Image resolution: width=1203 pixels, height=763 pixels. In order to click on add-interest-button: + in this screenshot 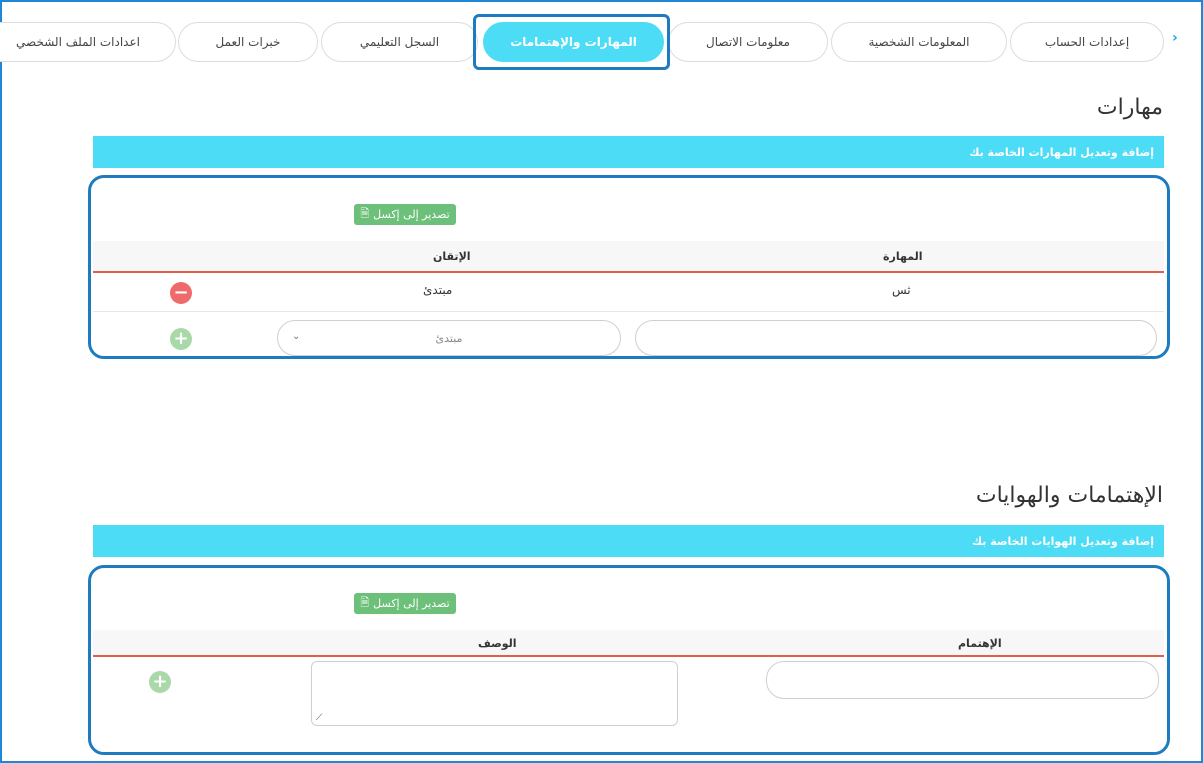, I will do `click(160, 682)`.